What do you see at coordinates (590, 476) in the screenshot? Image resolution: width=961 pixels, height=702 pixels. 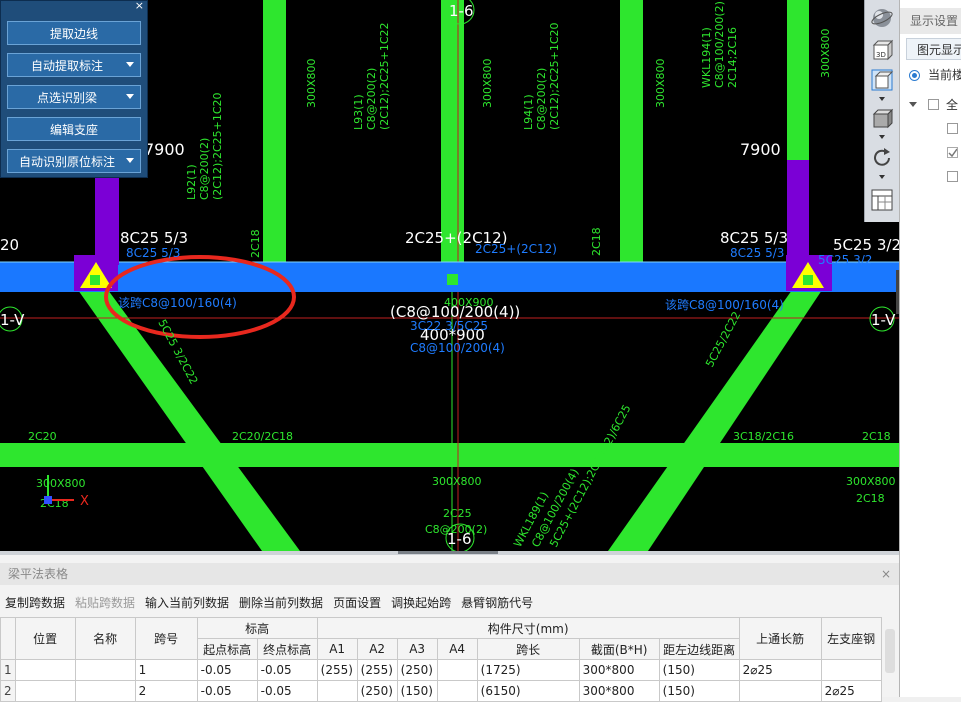 I see `svg-text: 5C25+(2C12);2C20(-2)/6C25` at bounding box center [590, 476].